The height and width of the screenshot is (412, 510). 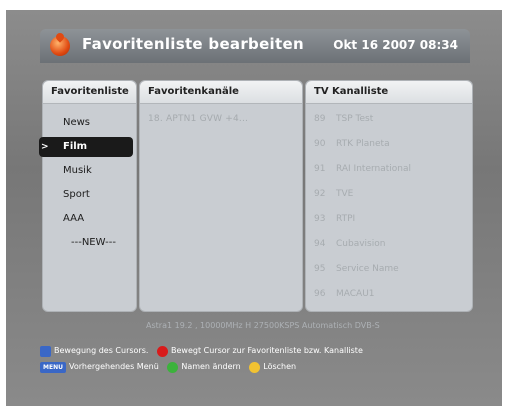 What do you see at coordinates (280, 366) in the screenshot?
I see `help-yellow-text: Löschen` at bounding box center [280, 366].